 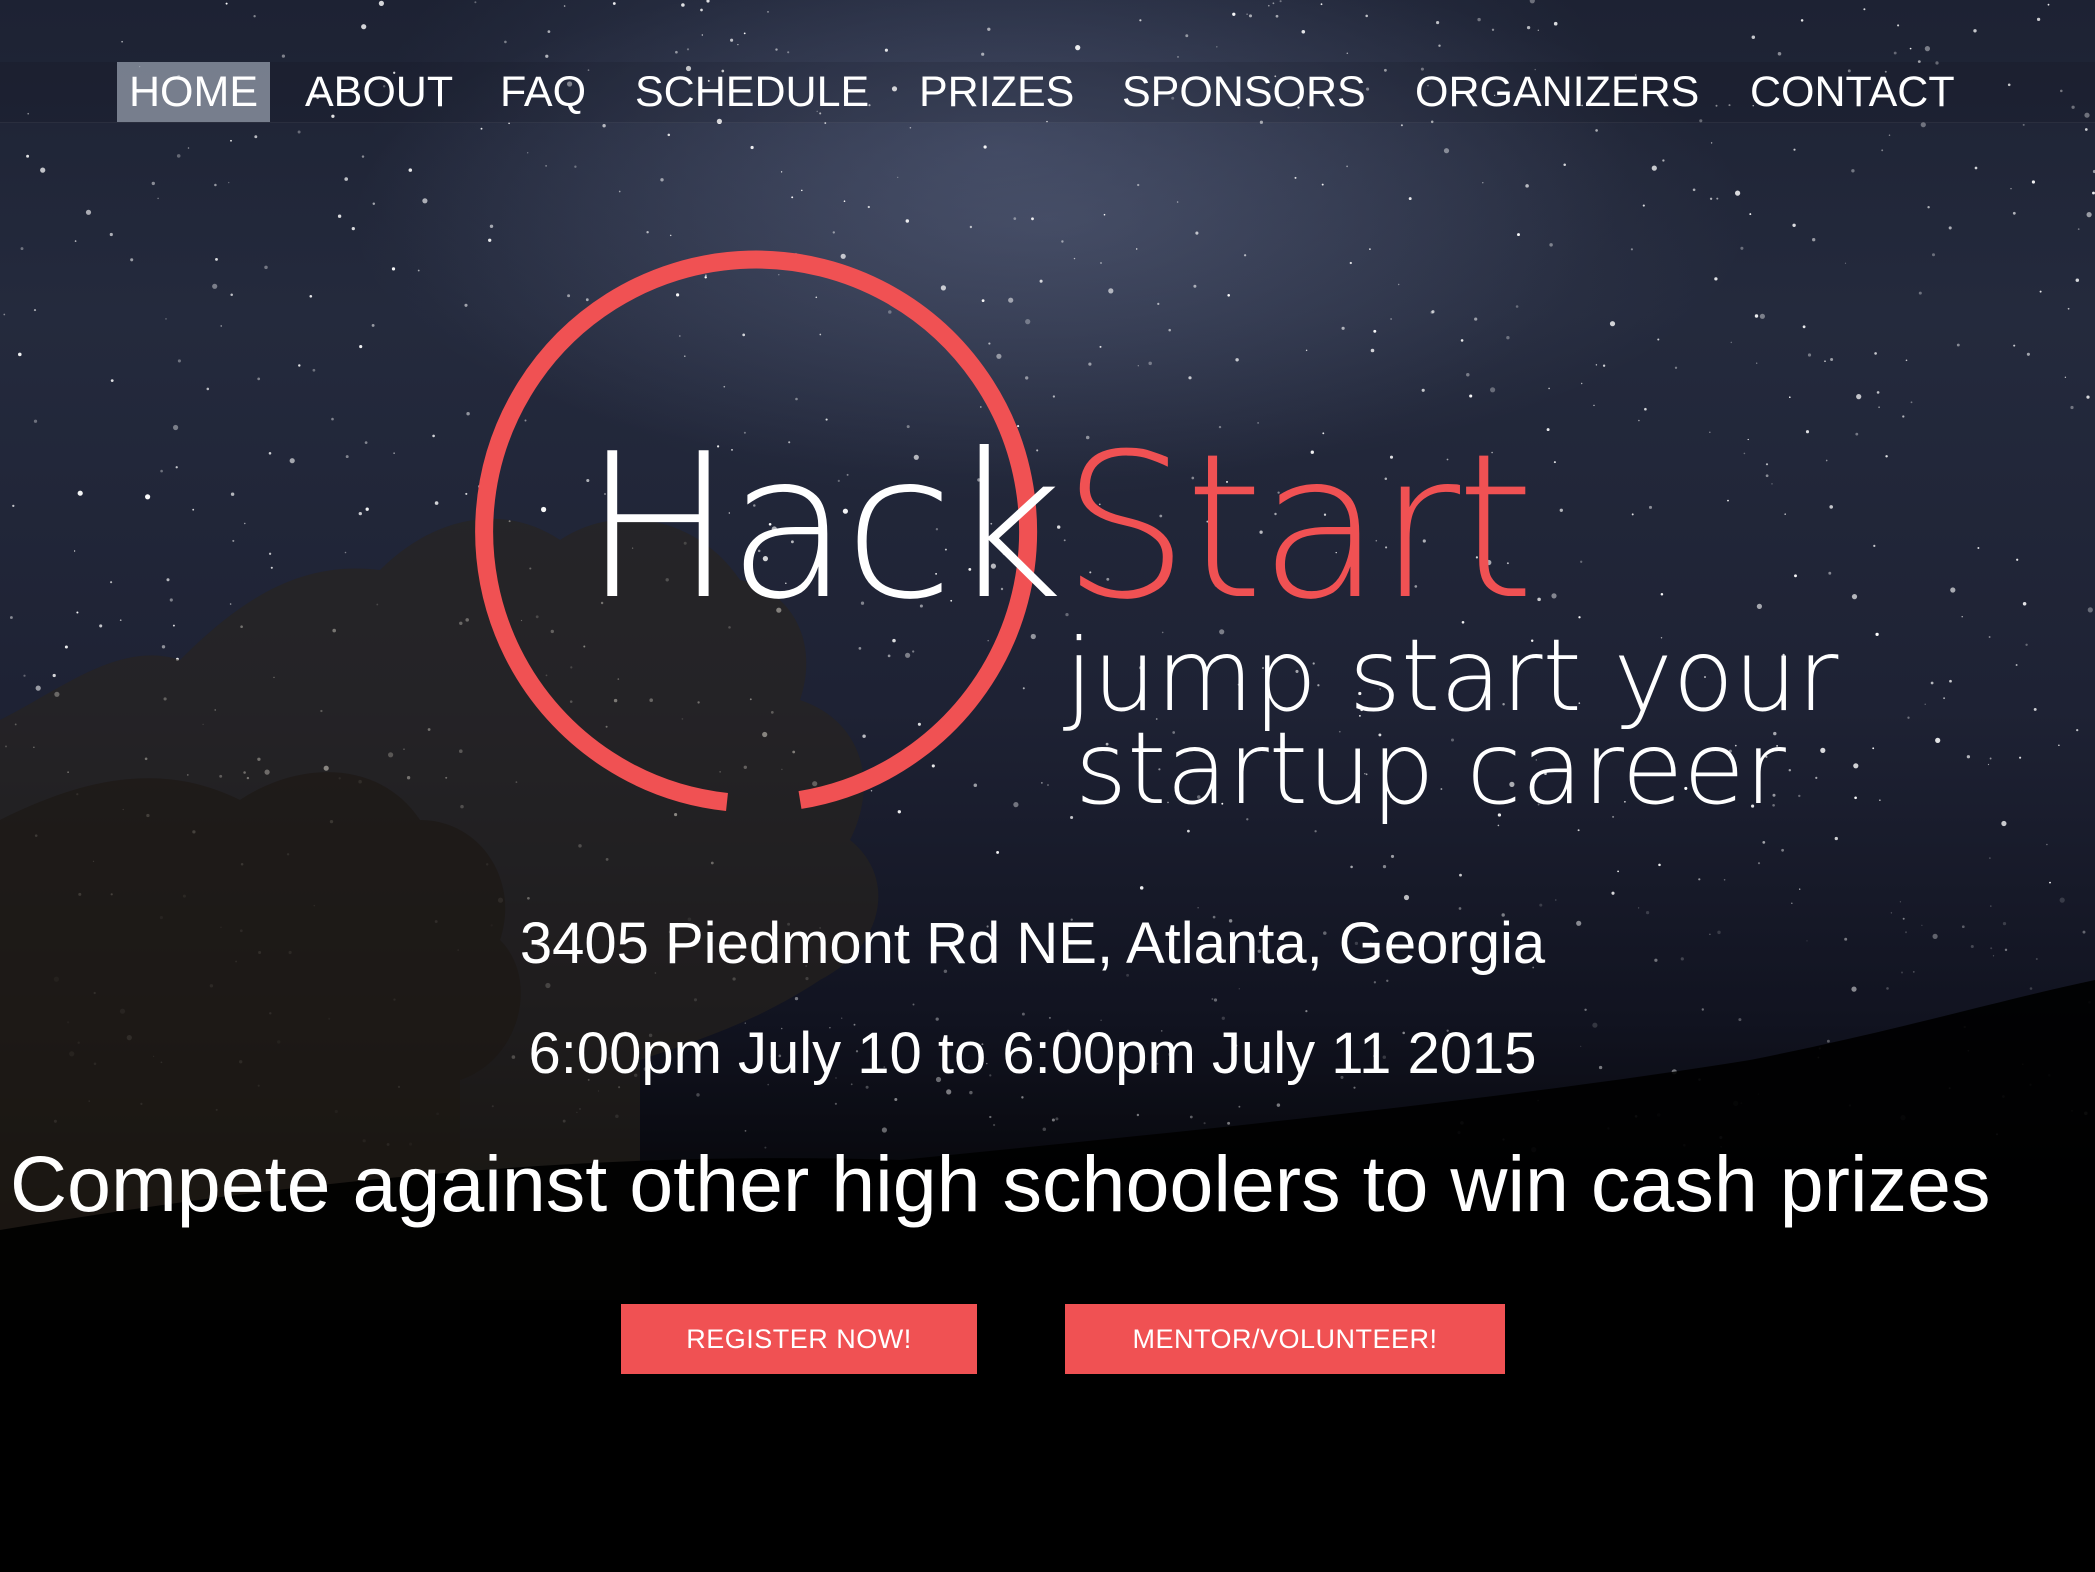 What do you see at coordinates (543, 92) in the screenshot?
I see `nav-item-faq: FAQ` at bounding box center [543, 92].